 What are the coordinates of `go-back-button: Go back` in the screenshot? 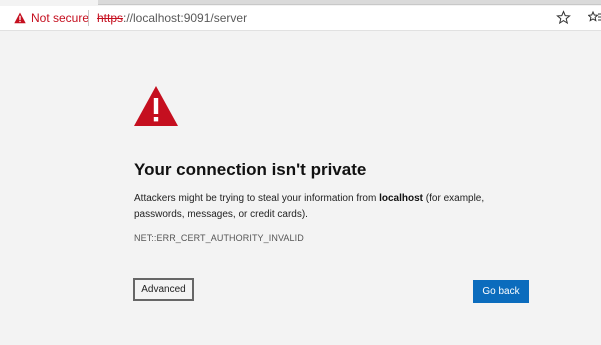 It's located at (501, 291).